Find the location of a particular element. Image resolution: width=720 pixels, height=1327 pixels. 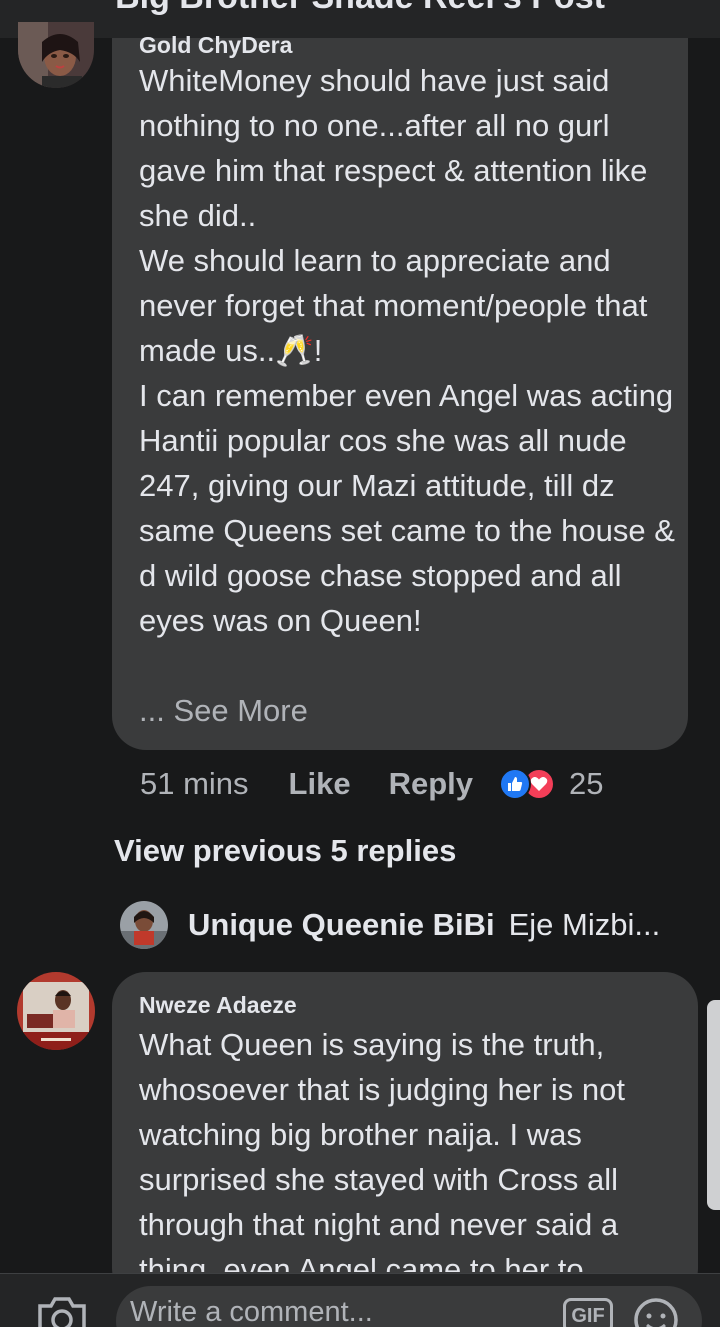

like-button: Like is located at coordinates (320, 784).